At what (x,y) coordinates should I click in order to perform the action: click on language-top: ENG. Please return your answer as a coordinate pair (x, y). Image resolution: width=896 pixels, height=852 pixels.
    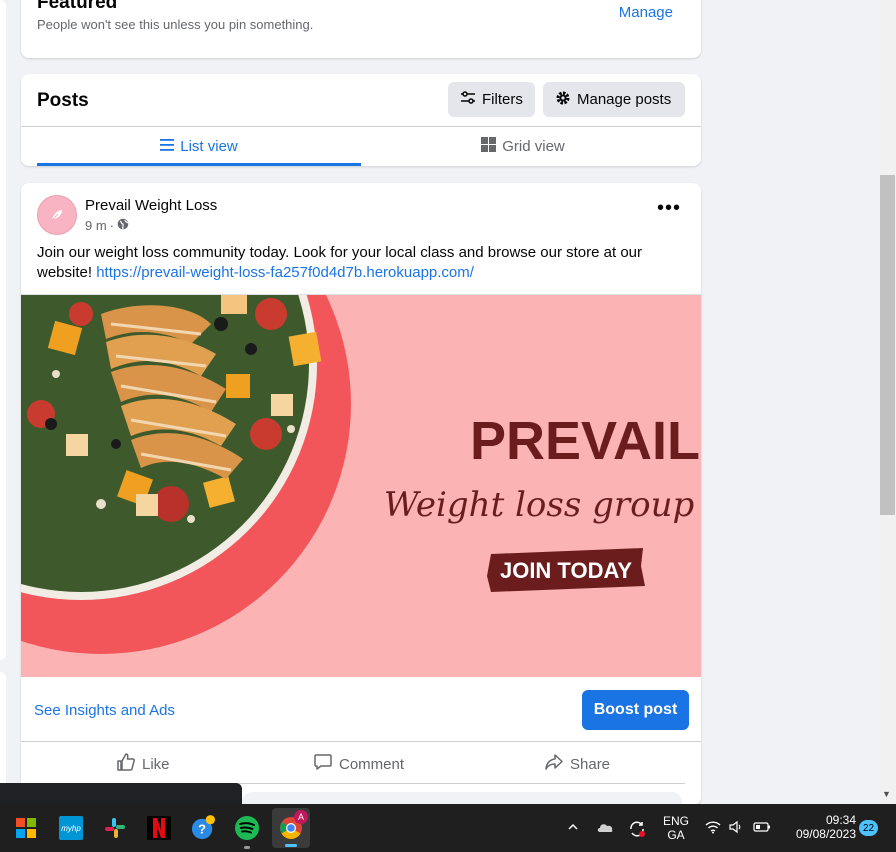
    Looking at the image, I should click on (675, 821).